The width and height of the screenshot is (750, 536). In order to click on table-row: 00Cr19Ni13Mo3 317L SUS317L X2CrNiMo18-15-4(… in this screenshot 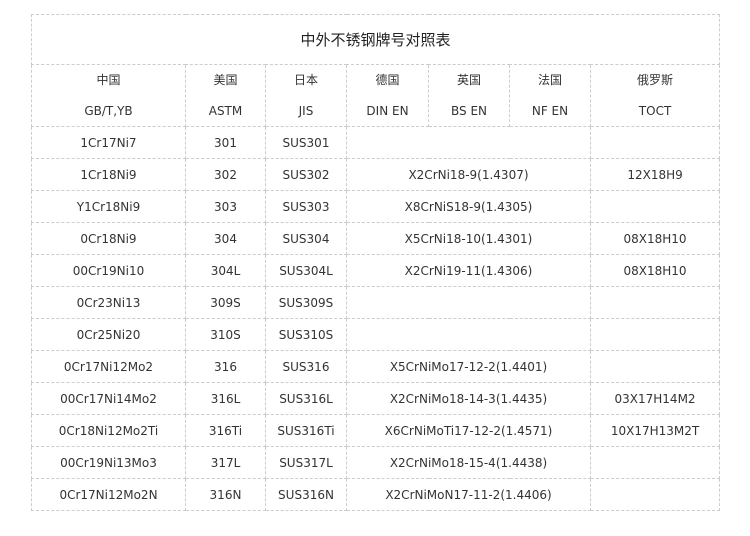, I will do `click(376, 462)`.